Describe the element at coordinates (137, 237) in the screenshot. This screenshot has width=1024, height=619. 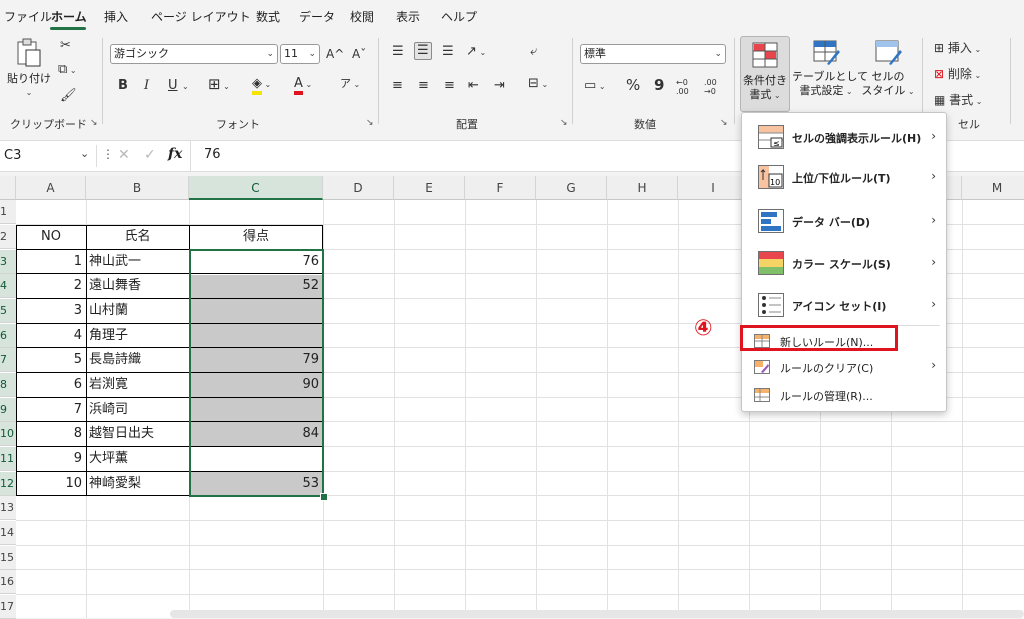
I see `header-name: 氏名` at that location.